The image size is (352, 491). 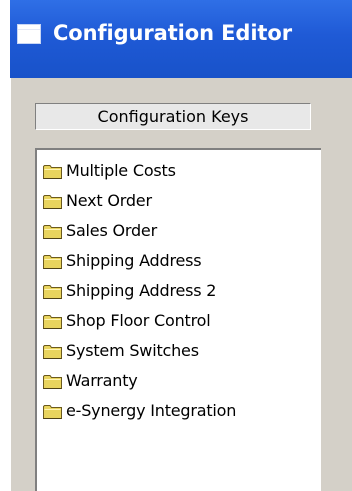 I want to click on configuration-keys-header: Configuration Keys, so click(x=173, y=116).